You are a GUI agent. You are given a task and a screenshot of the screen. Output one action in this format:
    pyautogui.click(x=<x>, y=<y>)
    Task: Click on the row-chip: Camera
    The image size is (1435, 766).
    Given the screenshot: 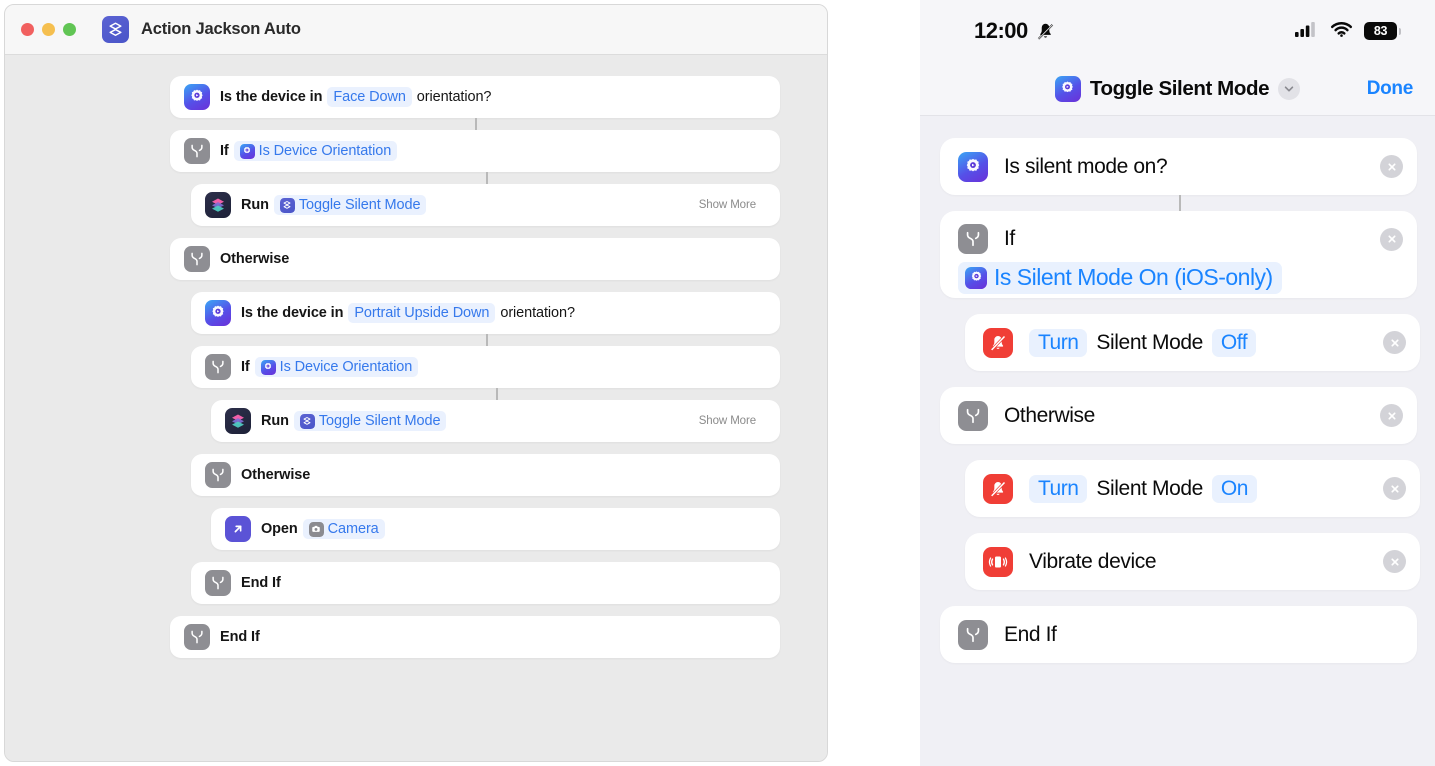 What is the action you would take?
    pyautogui.click(x=343, y=529)
    